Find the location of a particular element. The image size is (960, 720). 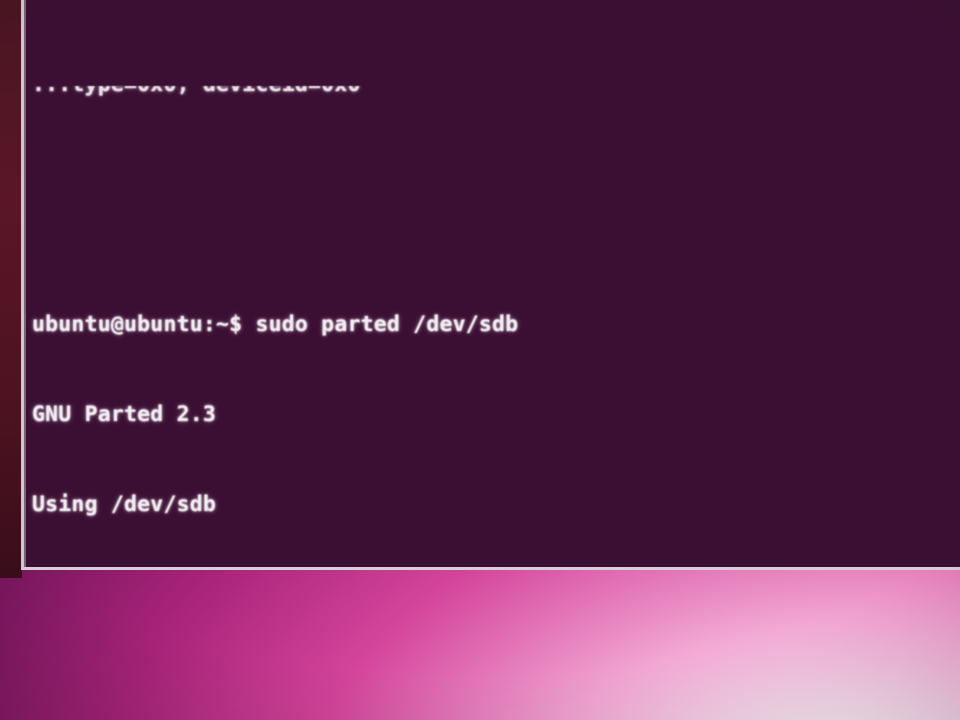

terminal-version-line: GNU Parted 2.3 is located at coordinates (124, 414).